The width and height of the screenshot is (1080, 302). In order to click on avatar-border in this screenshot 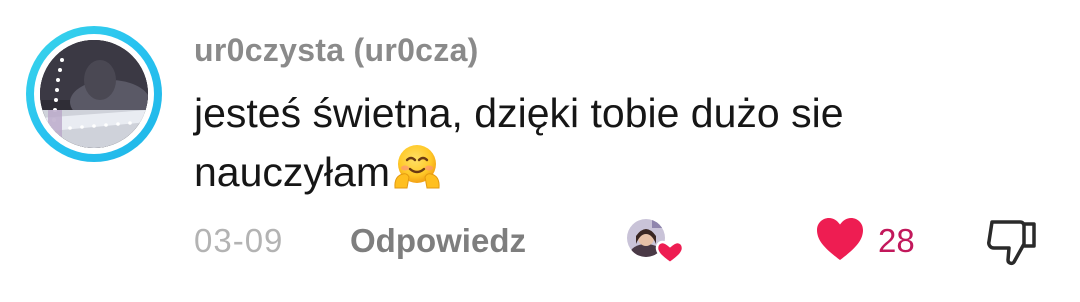, I will do `click(94, 94)`.